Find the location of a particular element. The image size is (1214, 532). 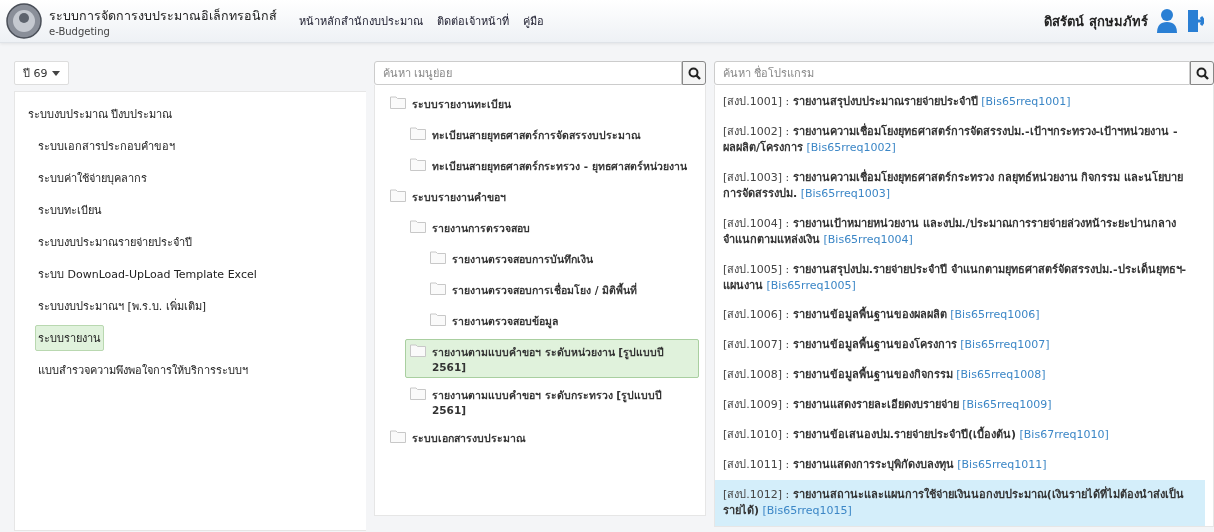

tree-item: ระบบรายงานคำขอฯ is located at coordinates (542, 197).